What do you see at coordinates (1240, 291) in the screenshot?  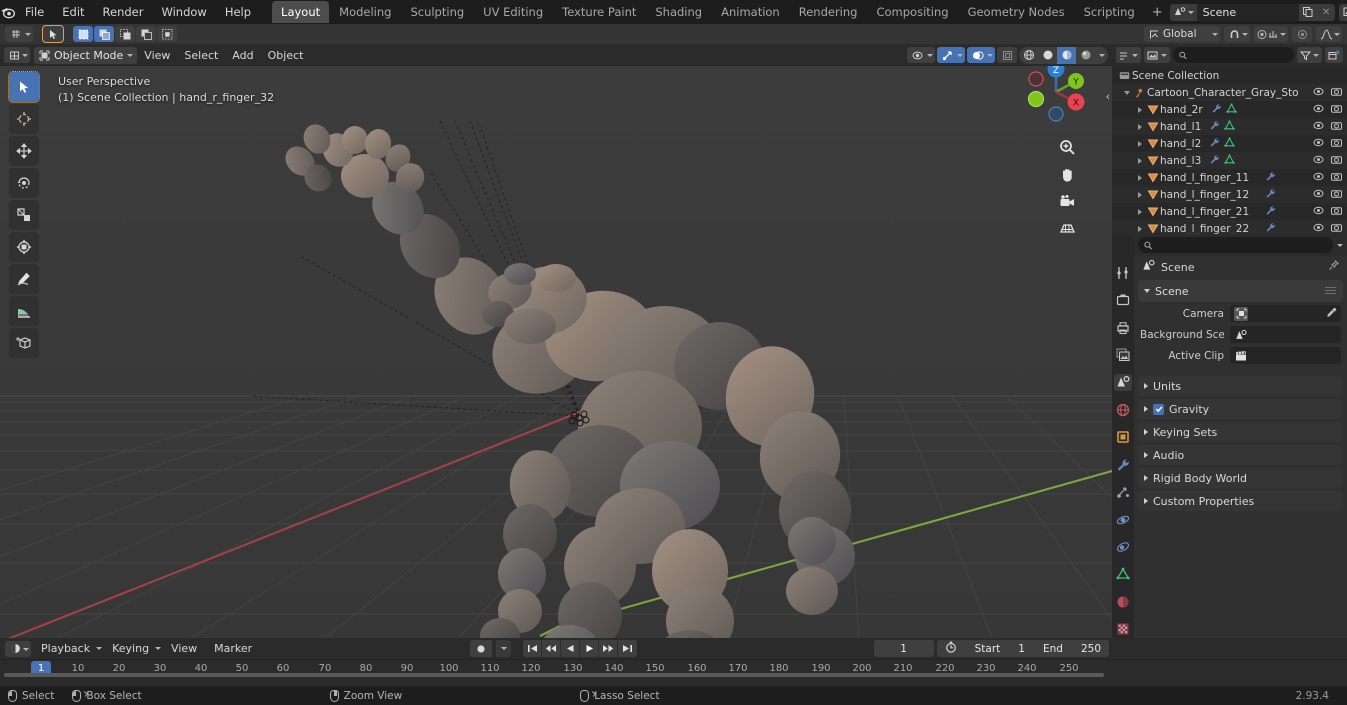 I see `scene-panel-header: Scene` at bounding box center [1240, 291].